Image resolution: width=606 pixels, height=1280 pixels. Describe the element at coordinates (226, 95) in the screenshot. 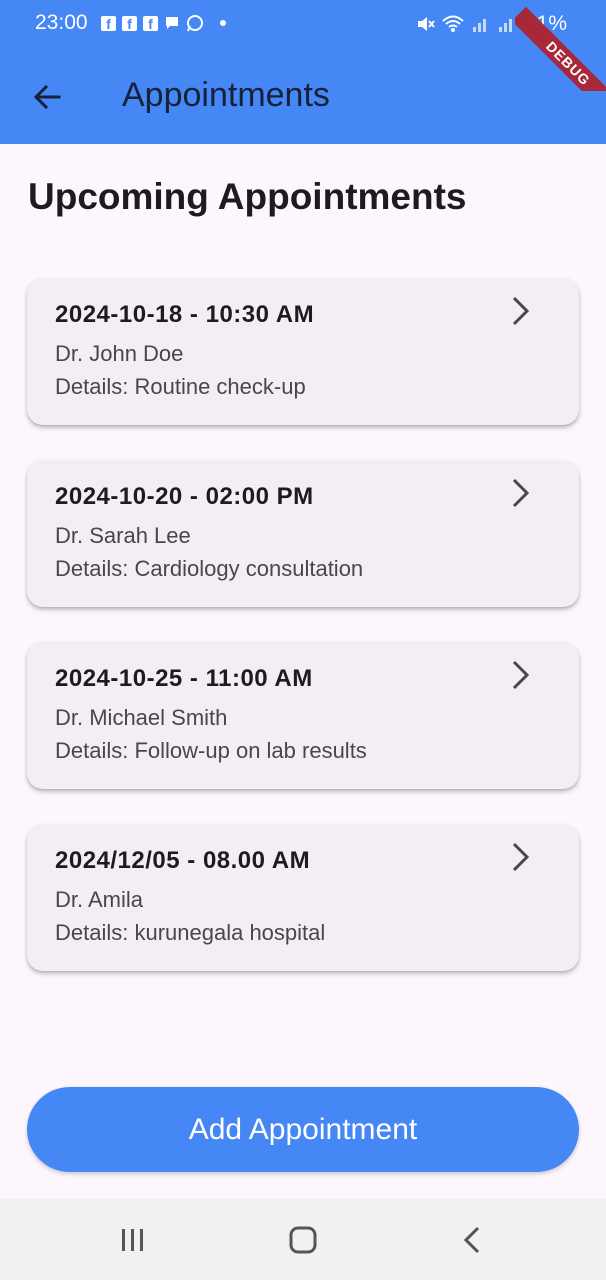

I see `page-title: Appointments` at that location.